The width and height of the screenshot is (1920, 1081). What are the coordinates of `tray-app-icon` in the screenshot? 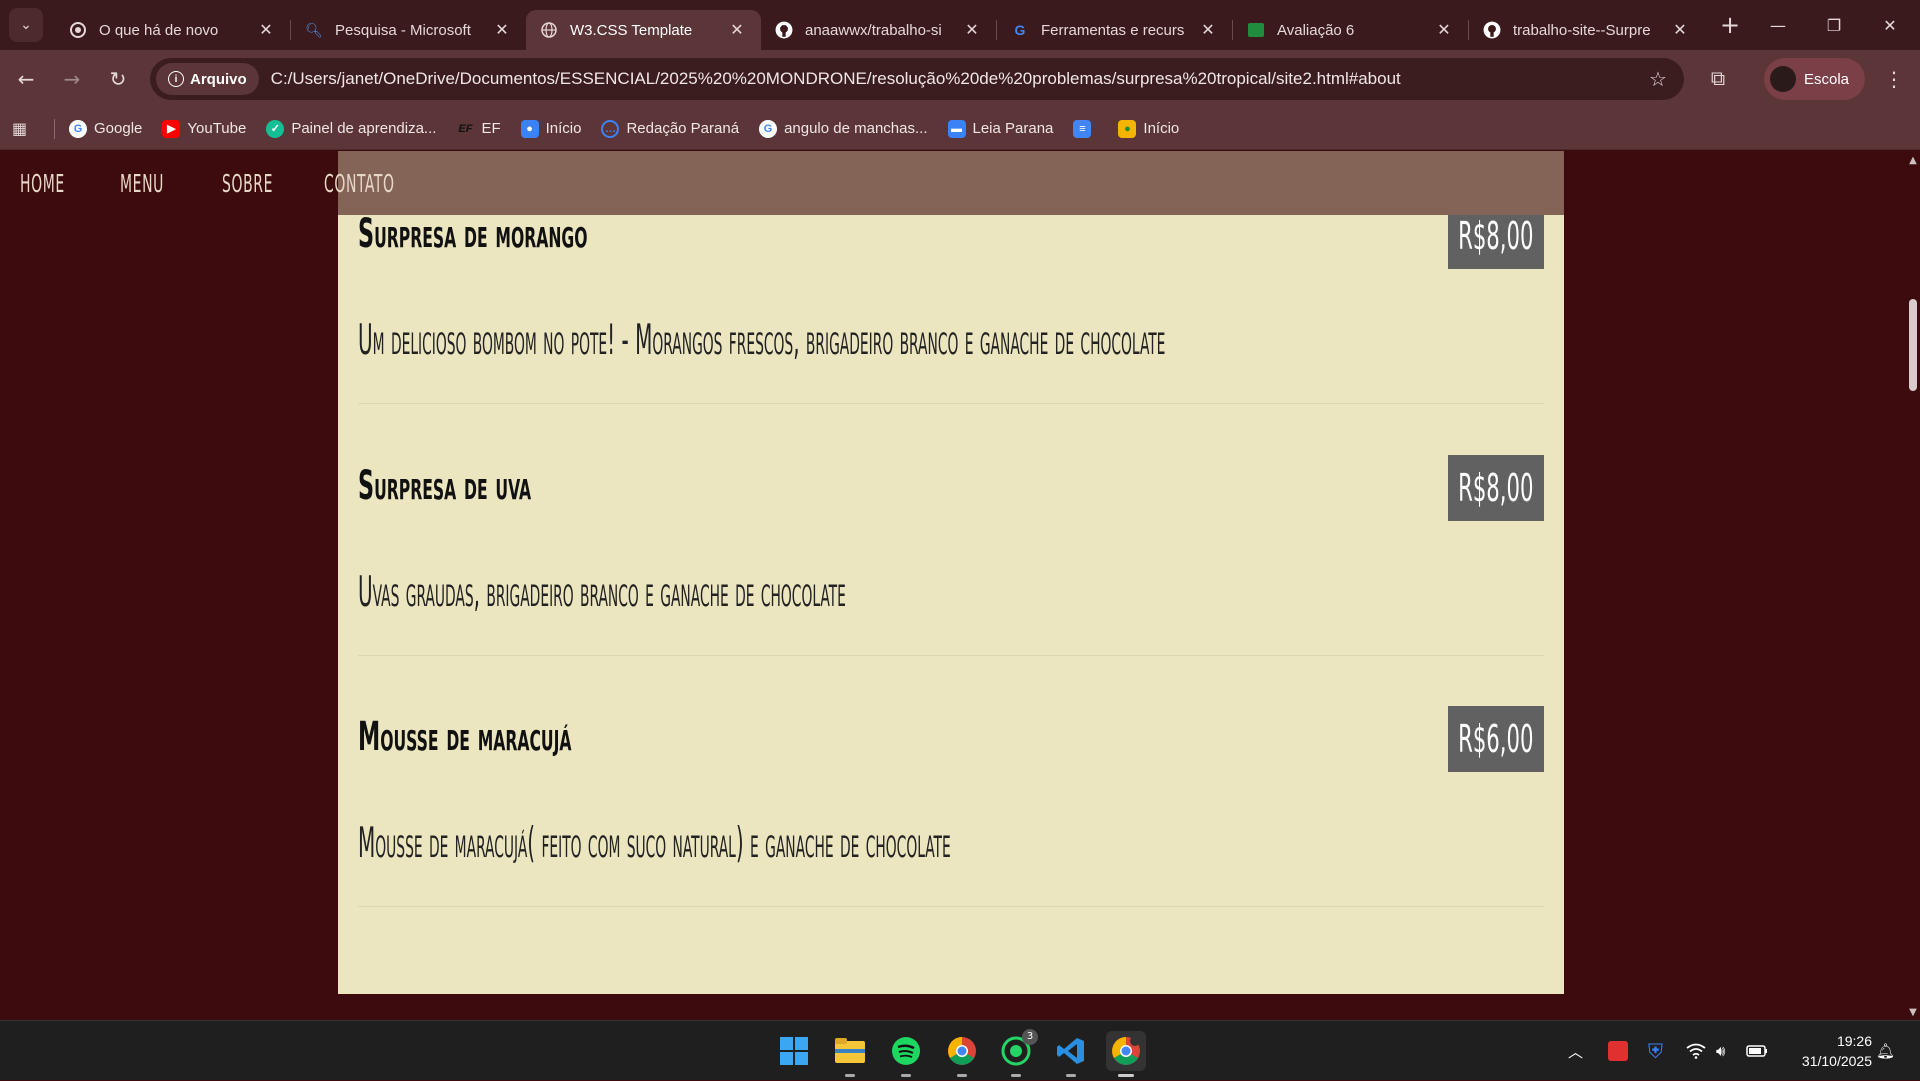 It's located at (1618, 1051).